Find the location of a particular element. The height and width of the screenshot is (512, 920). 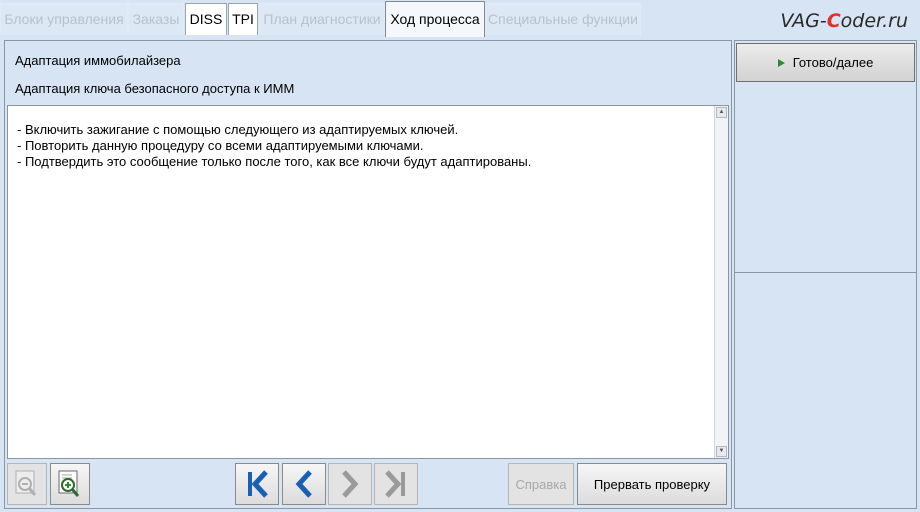

zoom-in-icon is located at coordinates (69, 483).